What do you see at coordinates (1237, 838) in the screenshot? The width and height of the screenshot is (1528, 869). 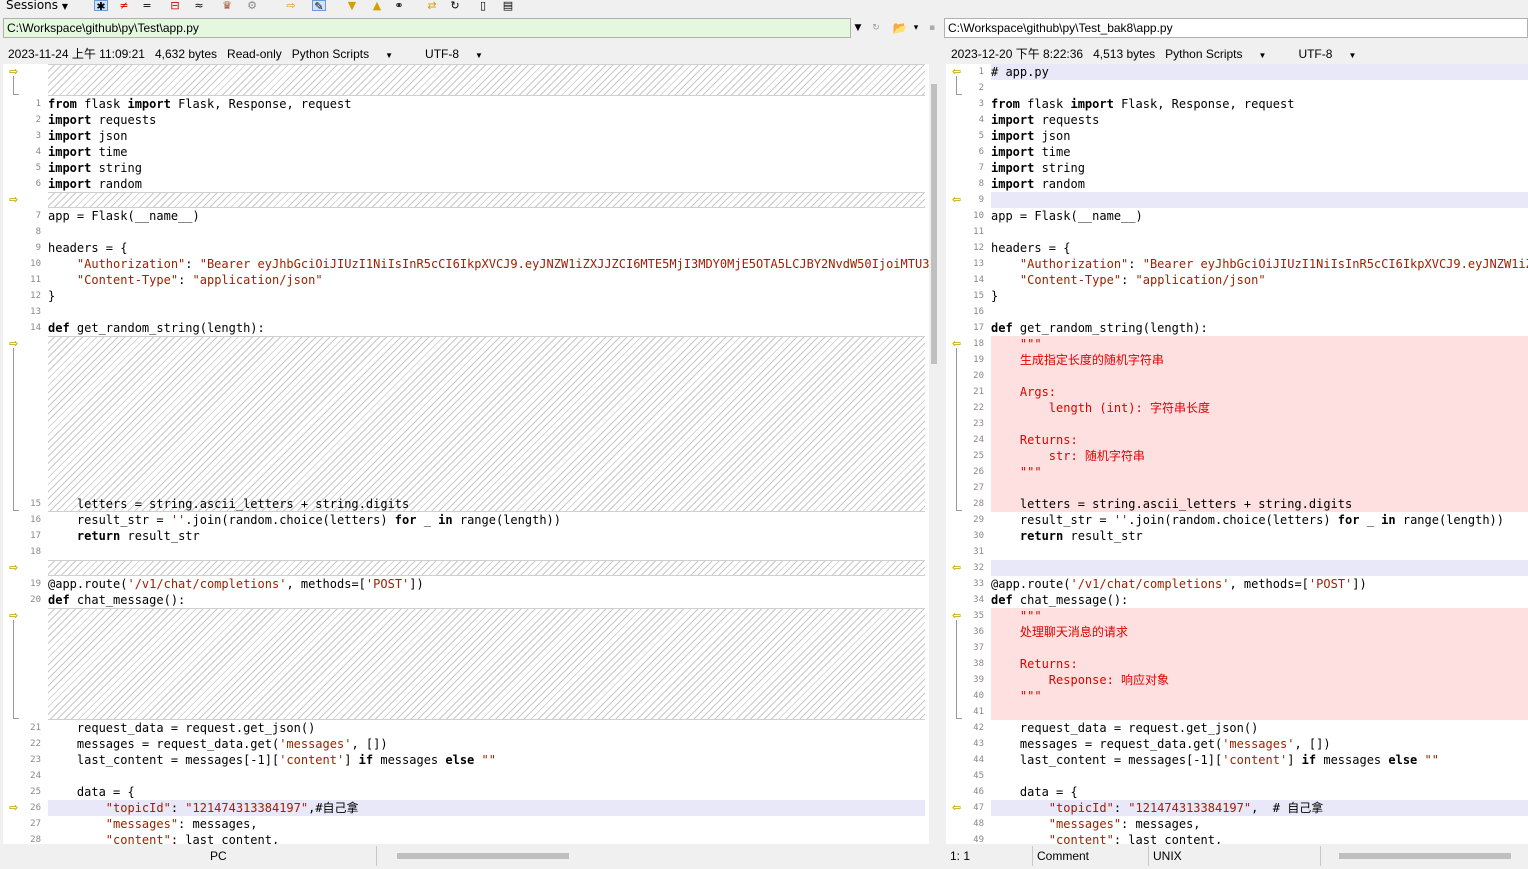 I see `code-line: 49 "content": last_content,` at bounding box center [1237, 838].